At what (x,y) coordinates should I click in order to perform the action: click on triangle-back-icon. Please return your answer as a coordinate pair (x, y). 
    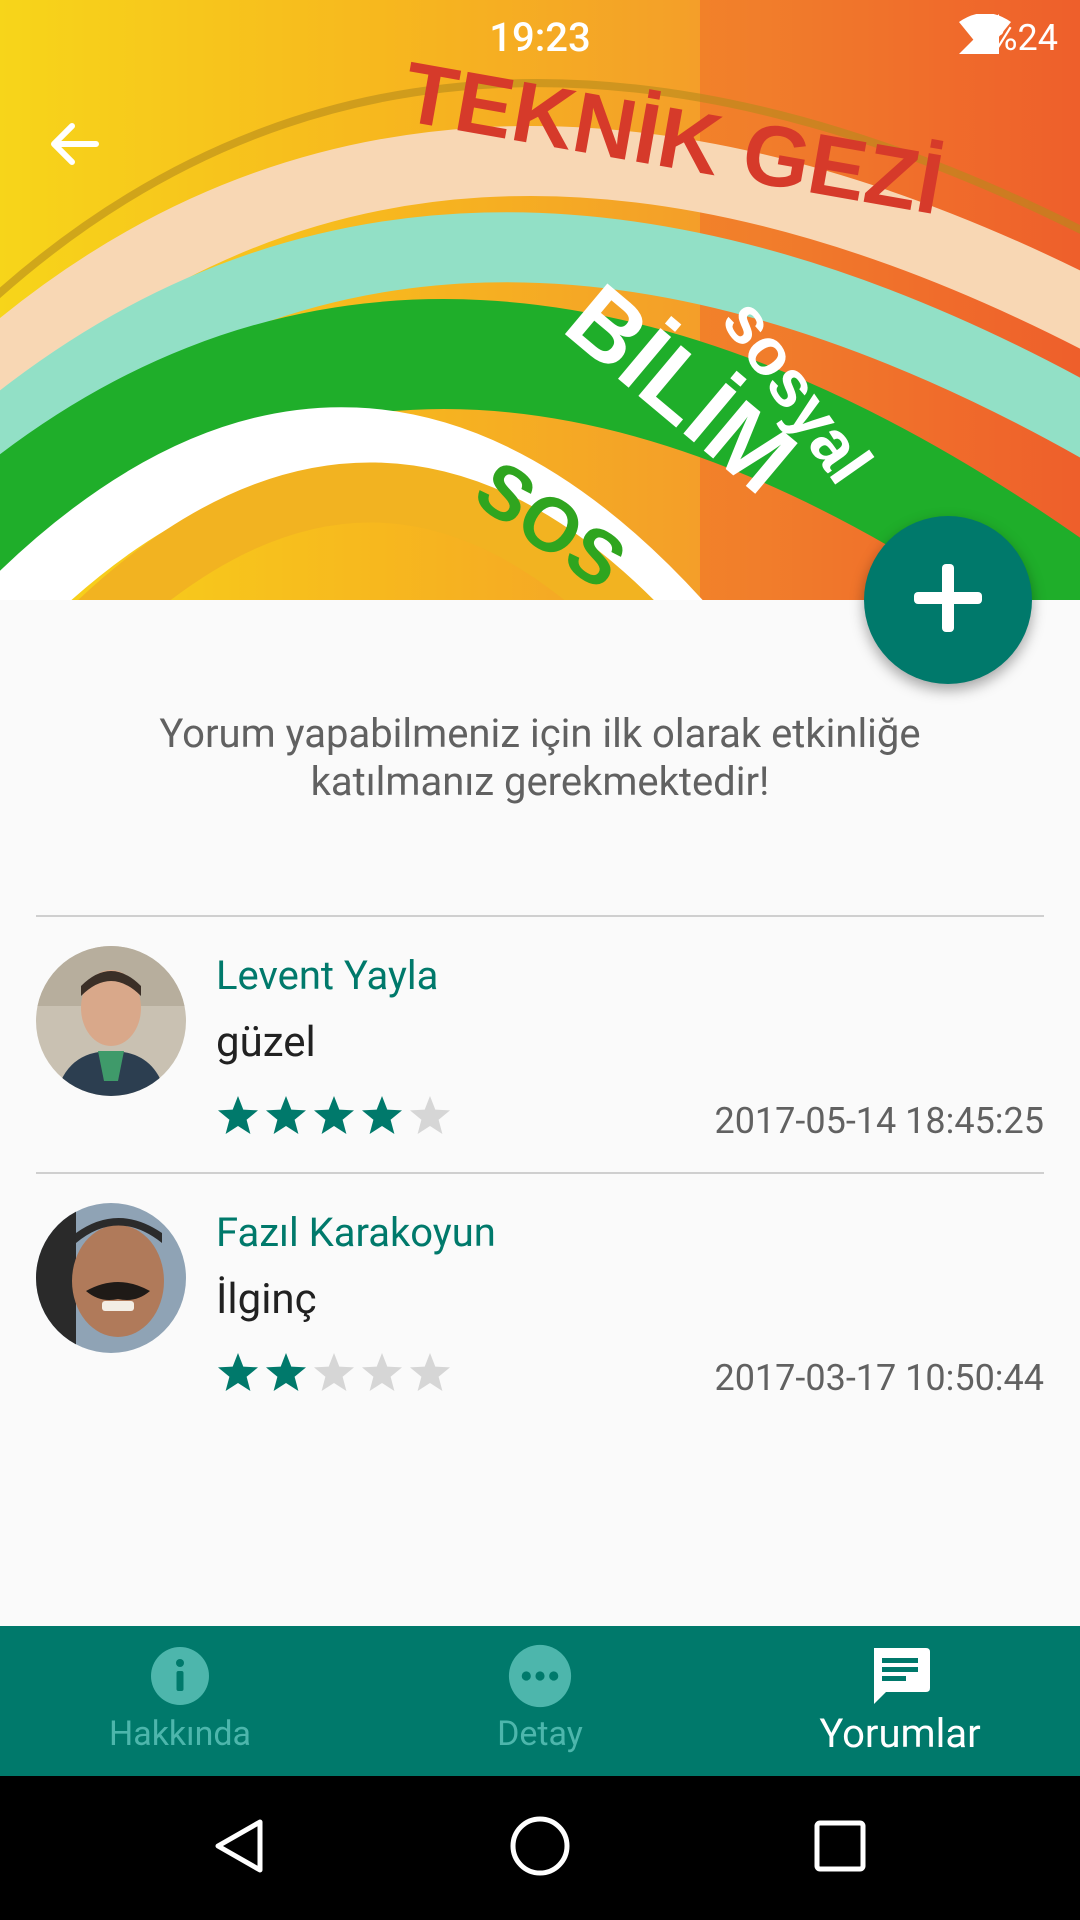
    Looking at the image, I should click on (240, 1848).